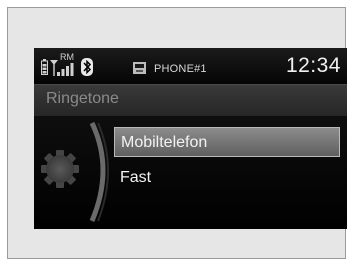  I want to click on battery-icon, so click(44, 67).